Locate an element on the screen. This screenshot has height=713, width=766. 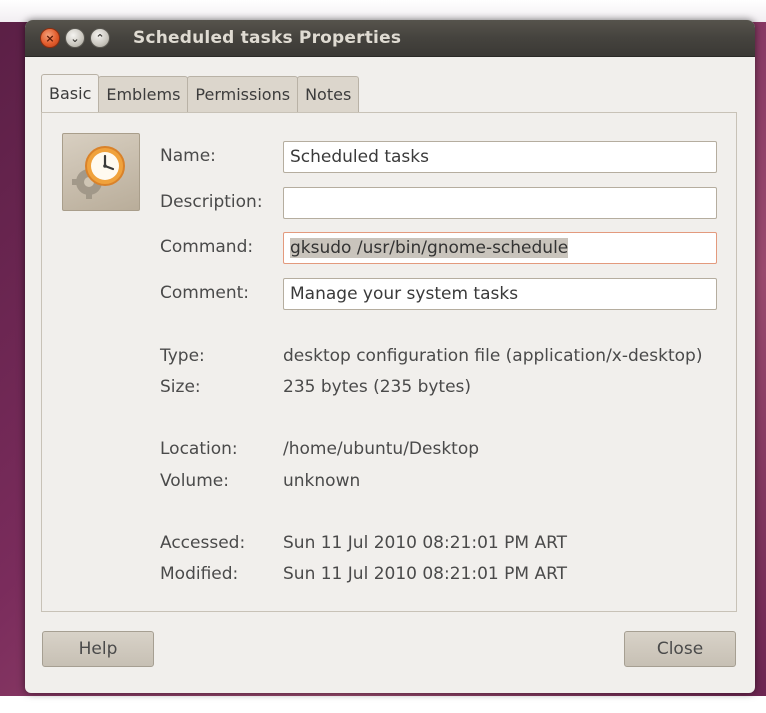
title-bar: × ⌄ ⌃ Scheduled tasks Properties is located at coordinates (390, 38).